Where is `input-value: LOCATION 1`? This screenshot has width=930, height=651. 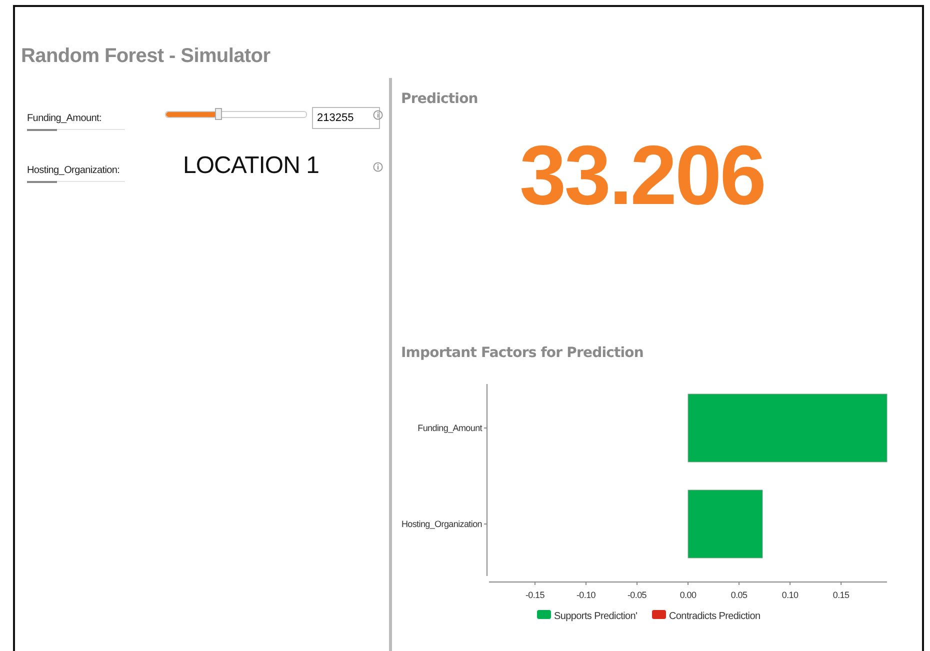 input-value: LOCATION 1 is located at coordinates (251, 166).